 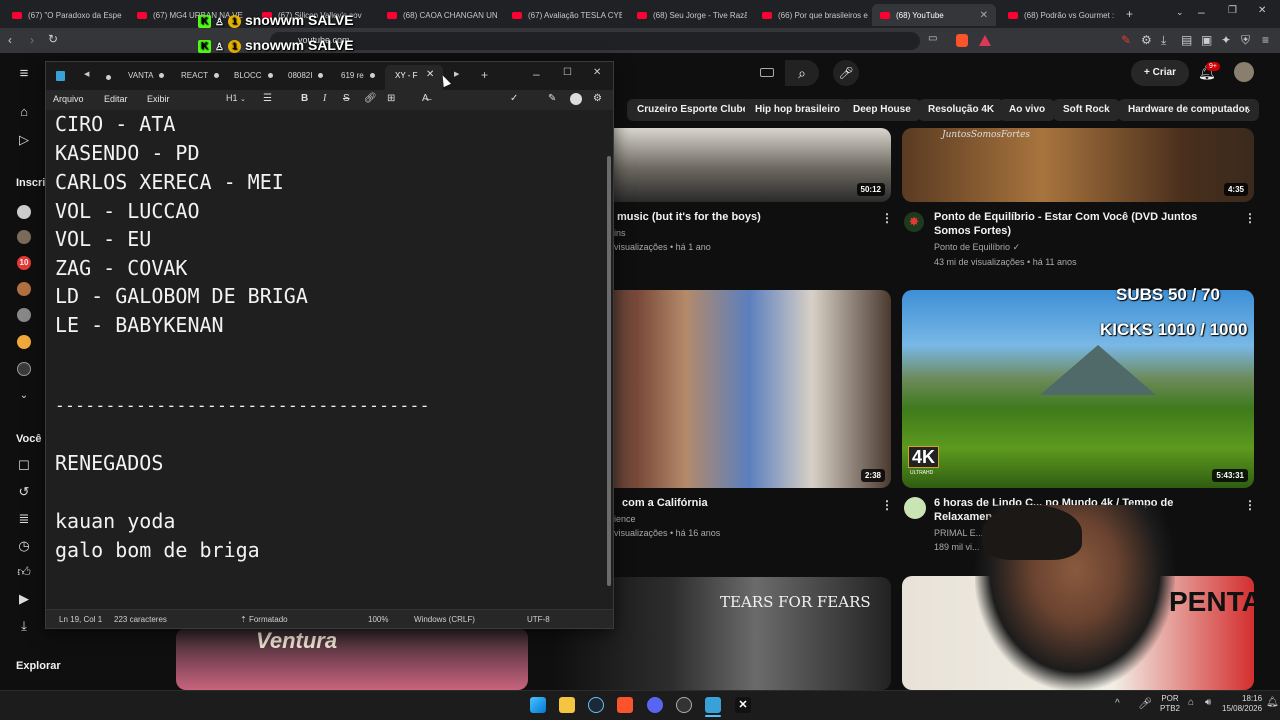 I want to click on tab-search-icon: ⌄, so click(x=1180, y=12).